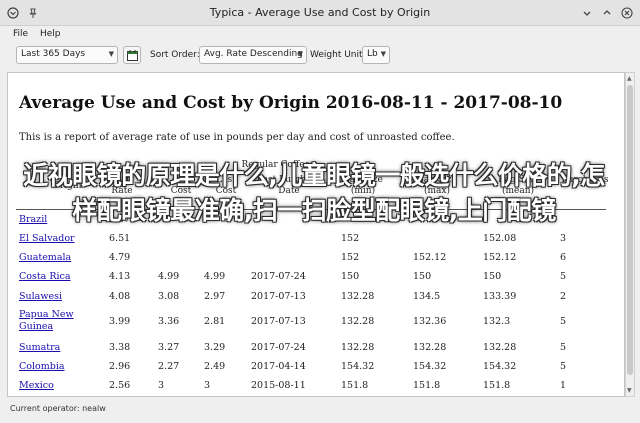 This screenshot has height=423, width=640. Describe the element at coordinates (169, 321) in the screenshot. I see `cell-avg-cost: 3.36` at that location.